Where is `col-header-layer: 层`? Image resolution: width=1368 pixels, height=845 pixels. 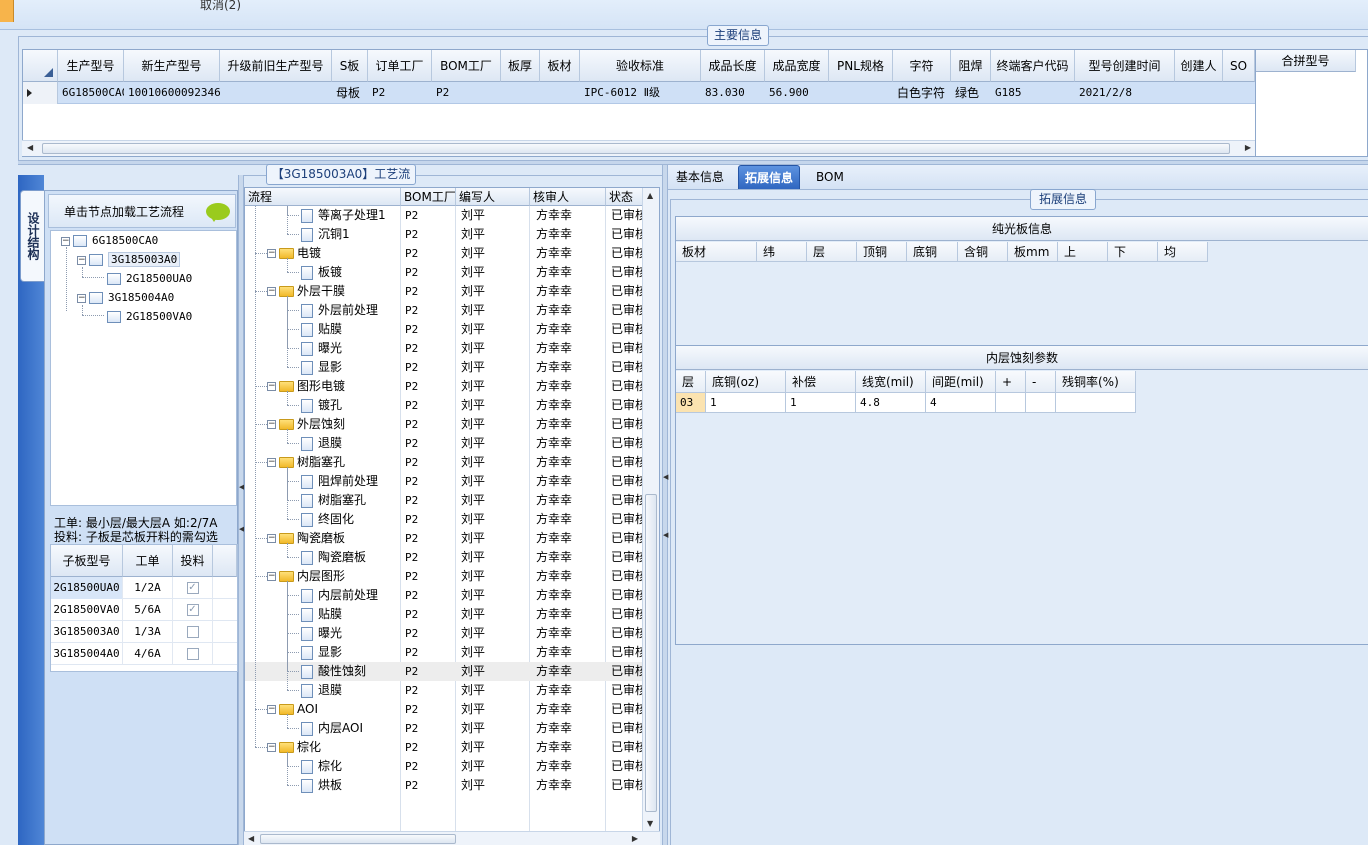
col-header-layer: 层 is located at coordinates (832, 252).